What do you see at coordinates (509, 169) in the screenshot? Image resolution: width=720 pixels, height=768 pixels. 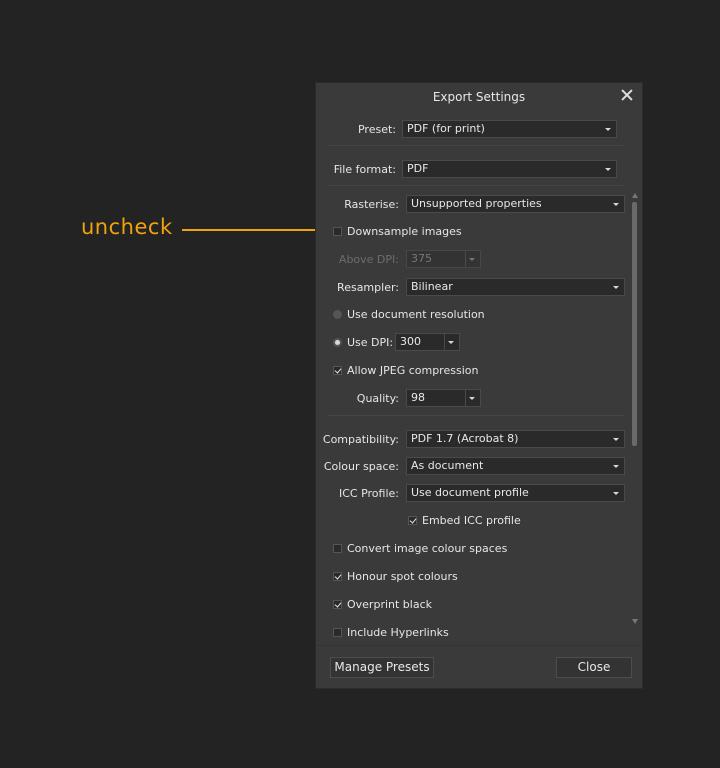 I see `file-format-select: PDF` at bounding box center [509, 169].